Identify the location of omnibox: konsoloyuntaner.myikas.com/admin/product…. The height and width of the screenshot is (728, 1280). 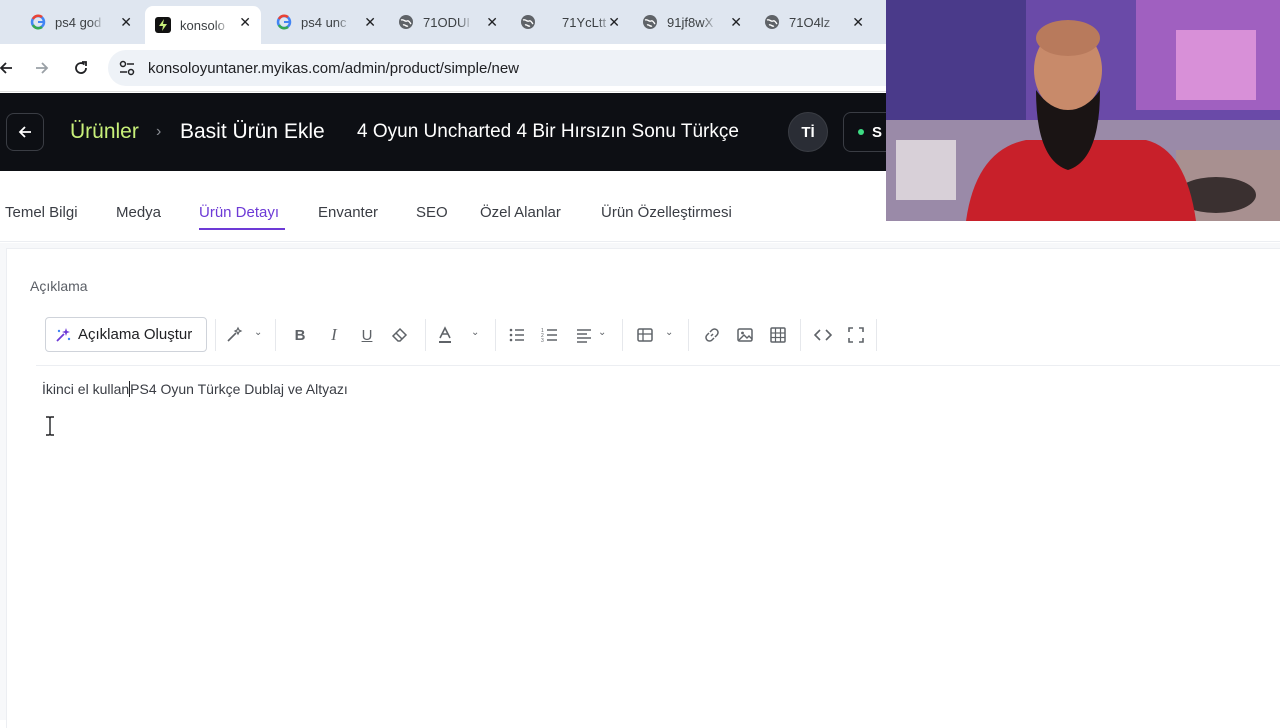
(558, 68).